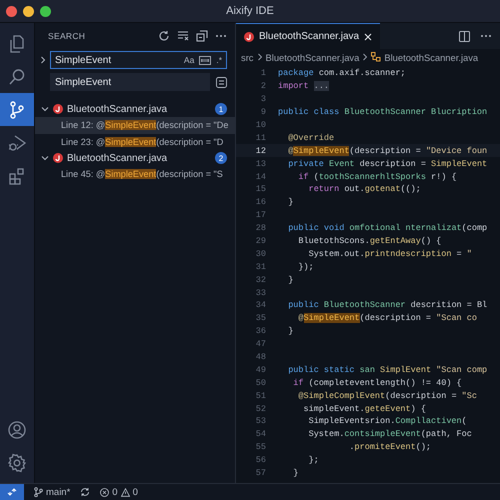  Describe the element at coordinates (310, 137) in the screenshot. I see `code-line: @Override` at that location.